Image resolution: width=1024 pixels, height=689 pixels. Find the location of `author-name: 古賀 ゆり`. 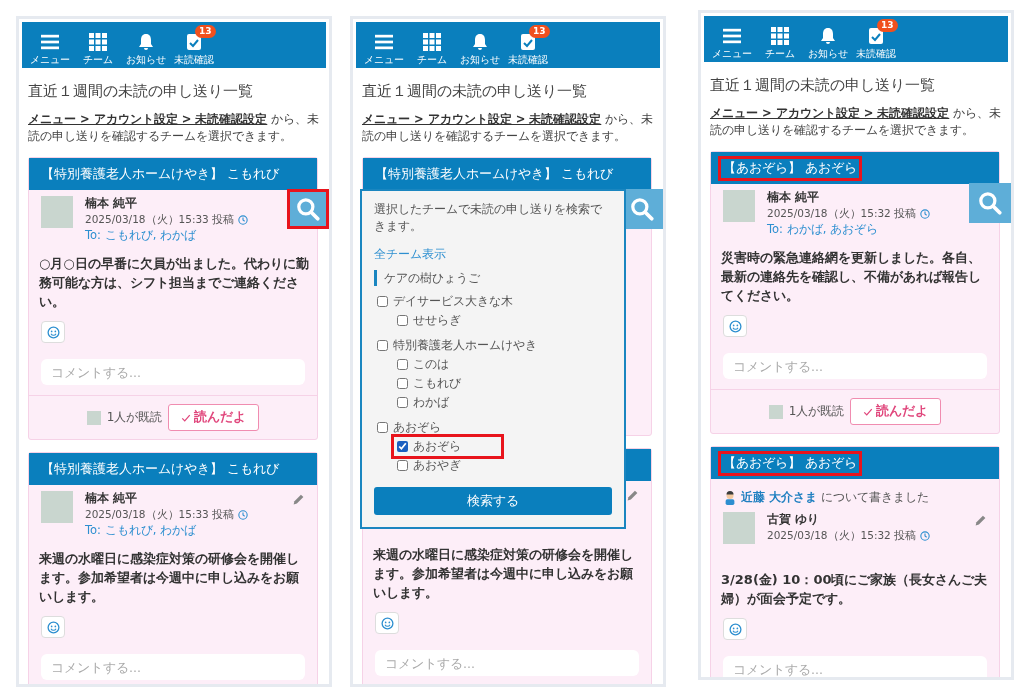

author-name: 古賀 ゆり is located at coordinates (793, 519).